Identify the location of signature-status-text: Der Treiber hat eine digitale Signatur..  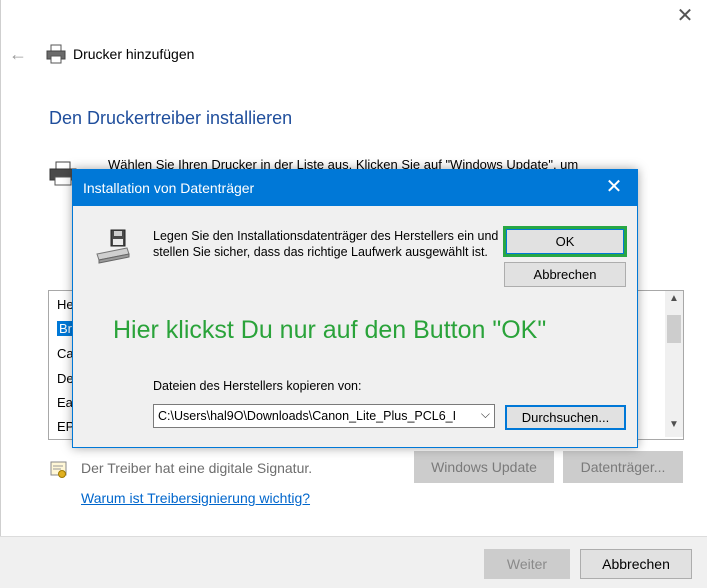
(197, 468).